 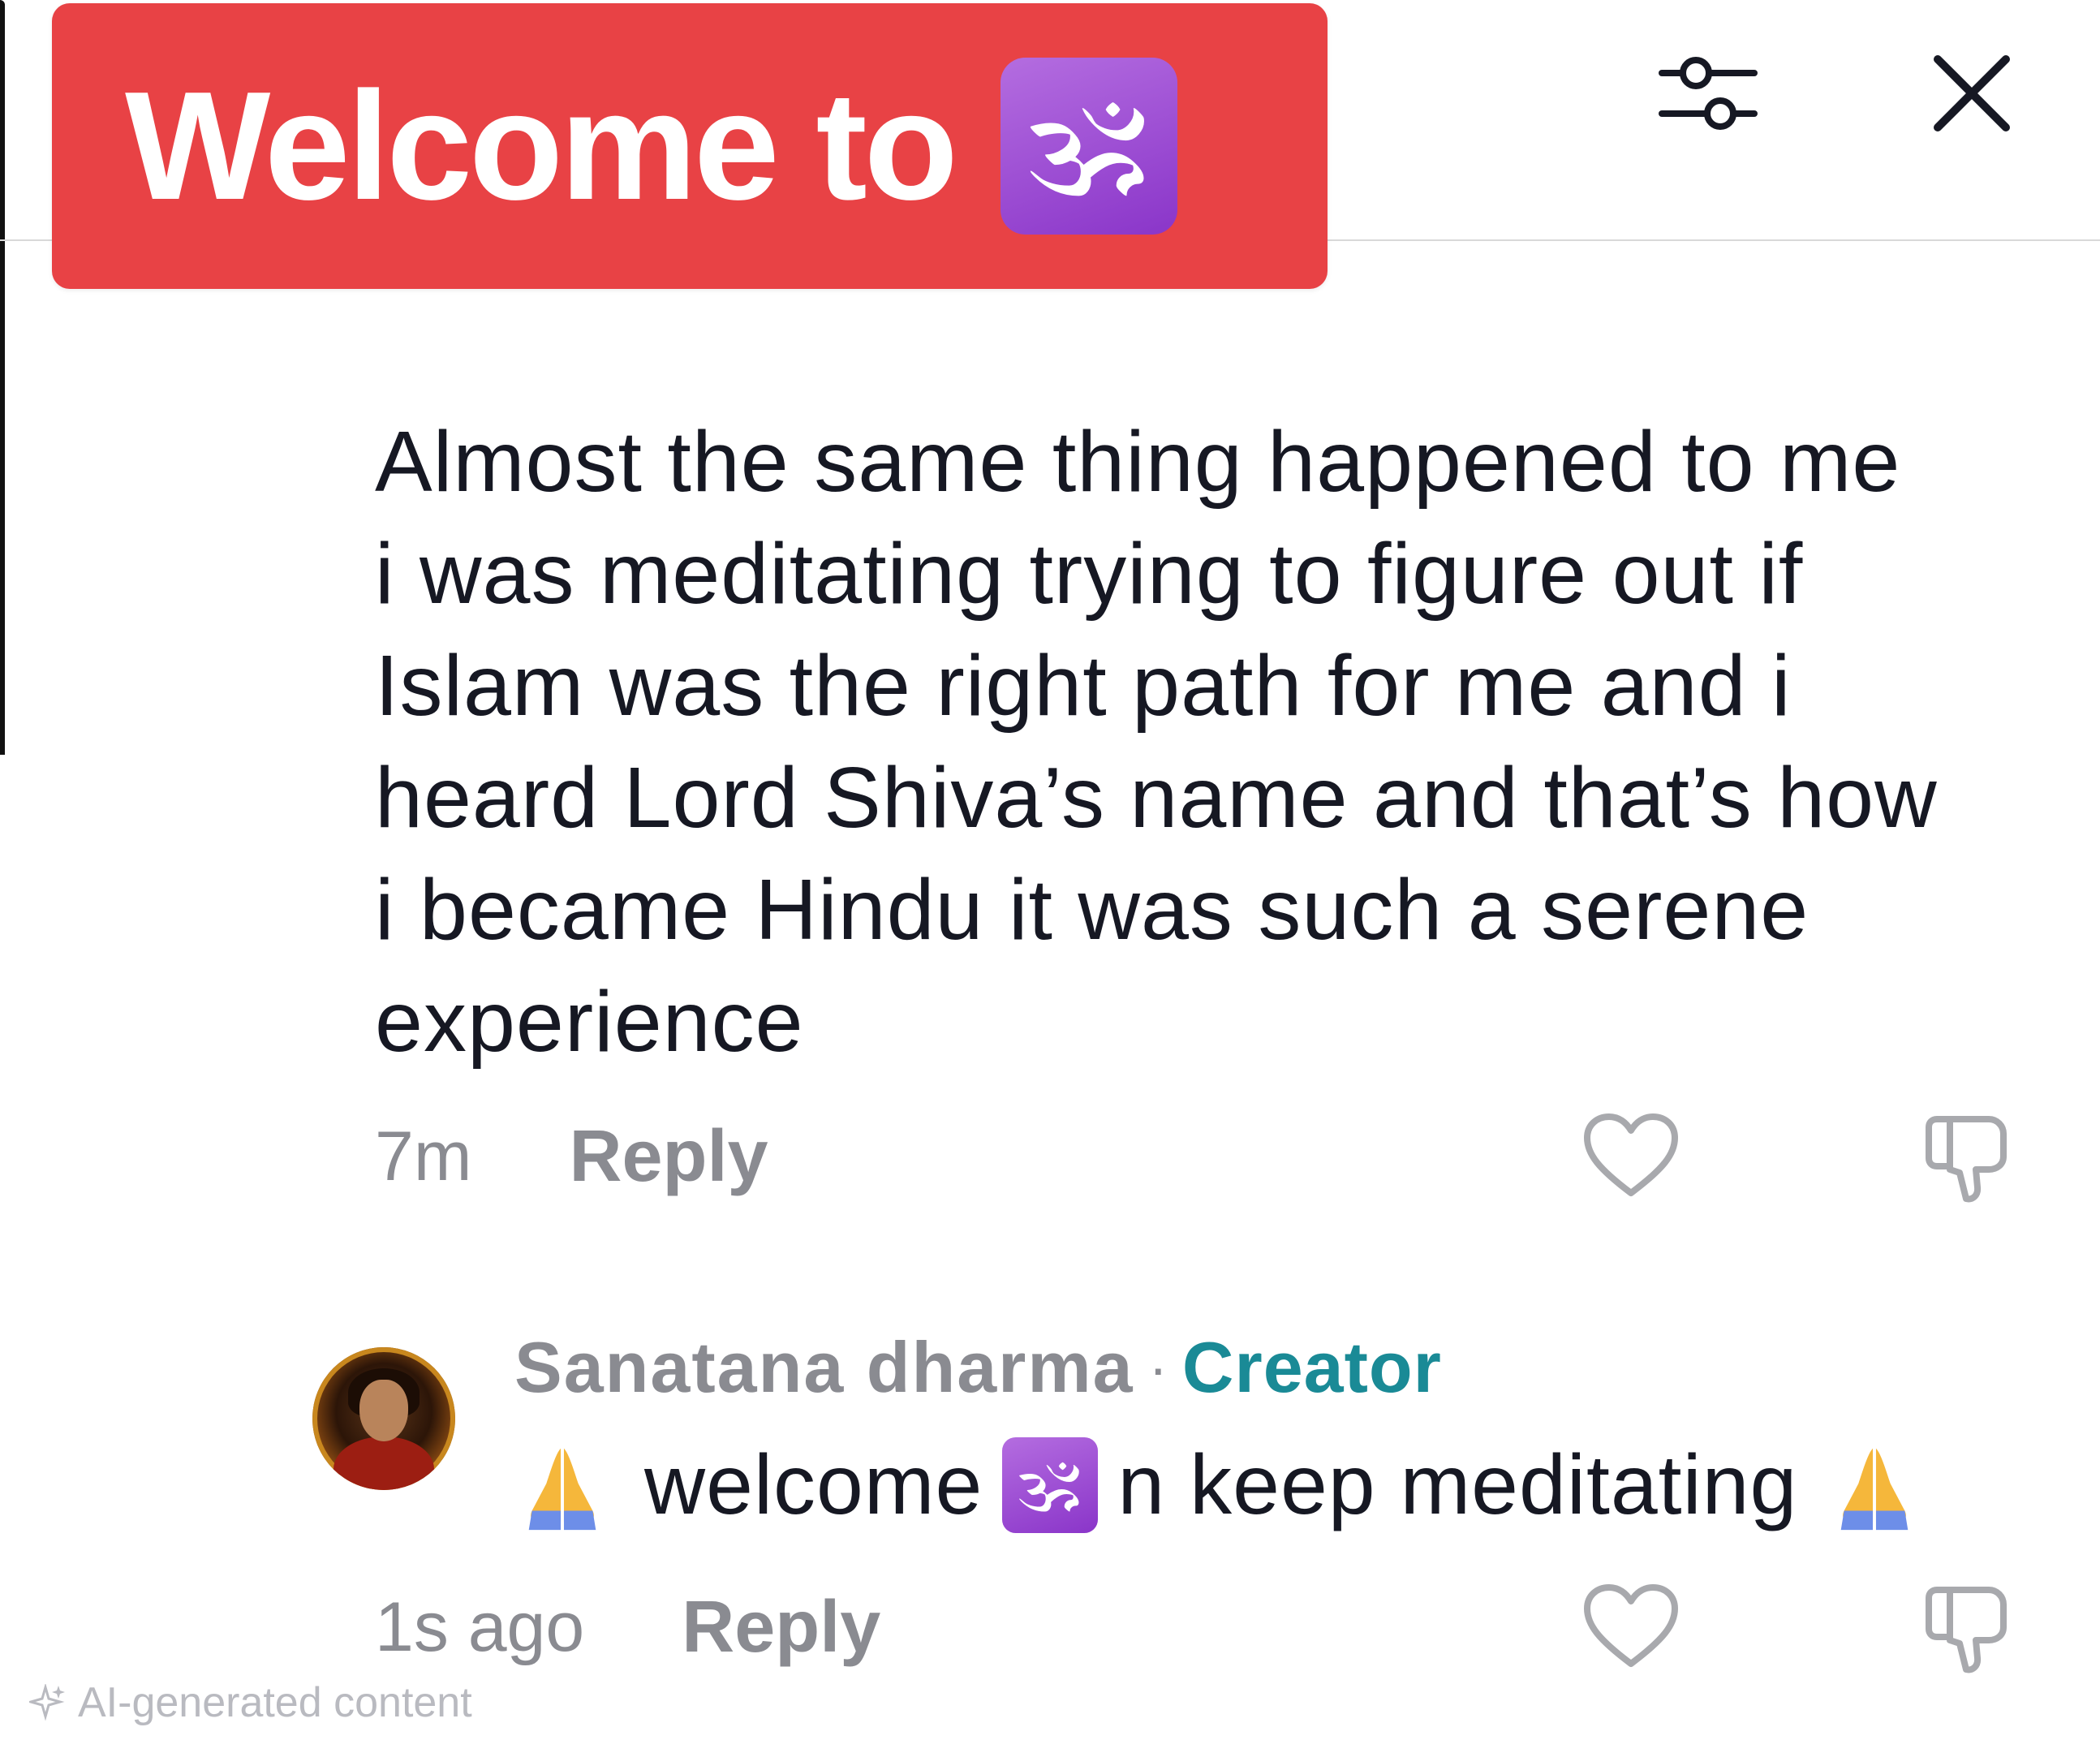 I want to click on creator-avatar, so click(x=383, y=1418).